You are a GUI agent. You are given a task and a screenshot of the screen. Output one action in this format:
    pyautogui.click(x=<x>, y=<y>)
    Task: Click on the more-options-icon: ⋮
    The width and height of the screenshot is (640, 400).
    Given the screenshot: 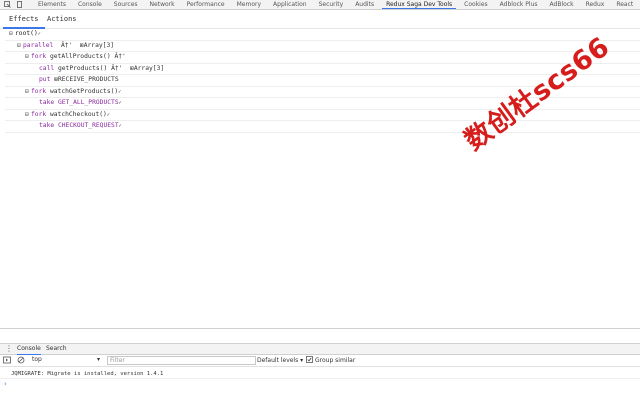 What is the action you would take?
    pyautogui.click(x=9, y=349)
    